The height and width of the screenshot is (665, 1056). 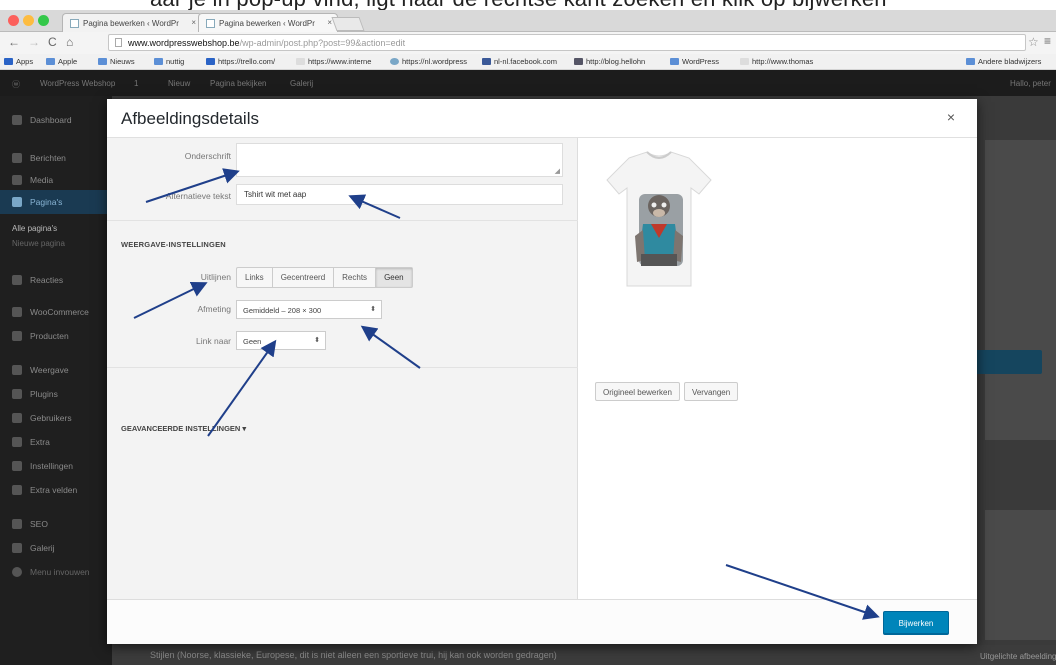 I want to click on back-icon: ←, so click(x=14, y=42).